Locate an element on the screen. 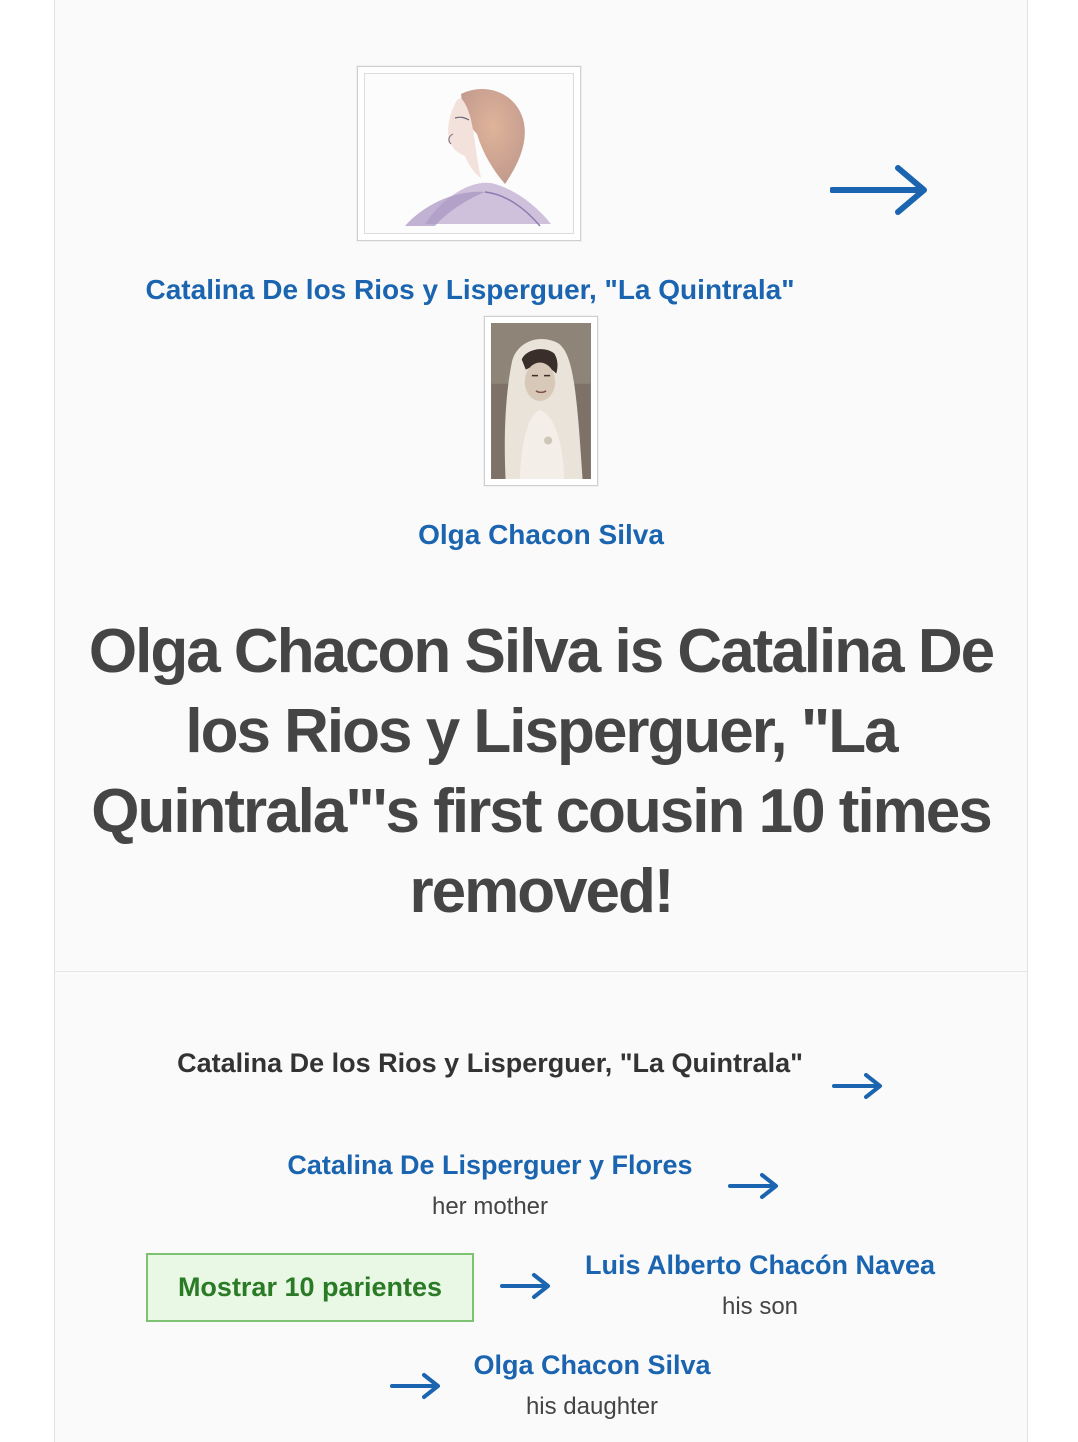 The width and height of the screenshot is (1078, 1442). show-relatives-button: Mostrar 10 parientes is located at coordinates (310, 1287).